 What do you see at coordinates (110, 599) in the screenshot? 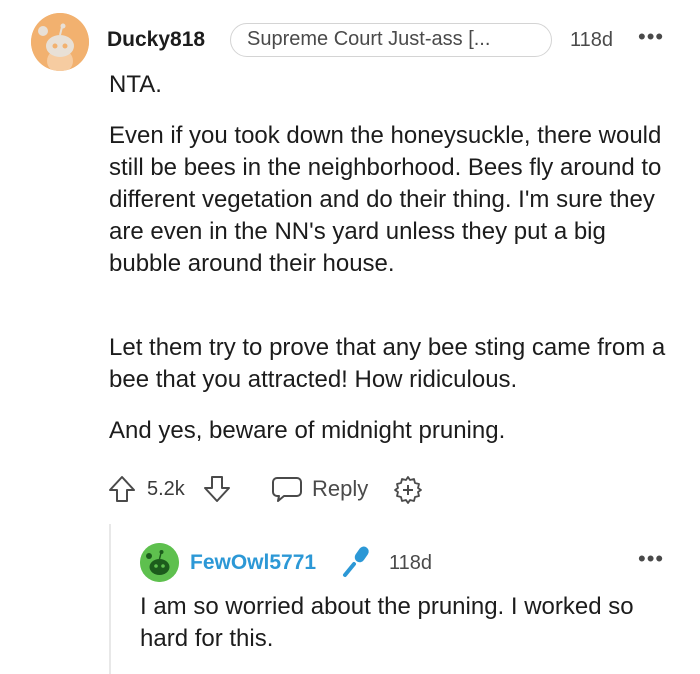
I see `thread-line` at bounding box center [110, 599].